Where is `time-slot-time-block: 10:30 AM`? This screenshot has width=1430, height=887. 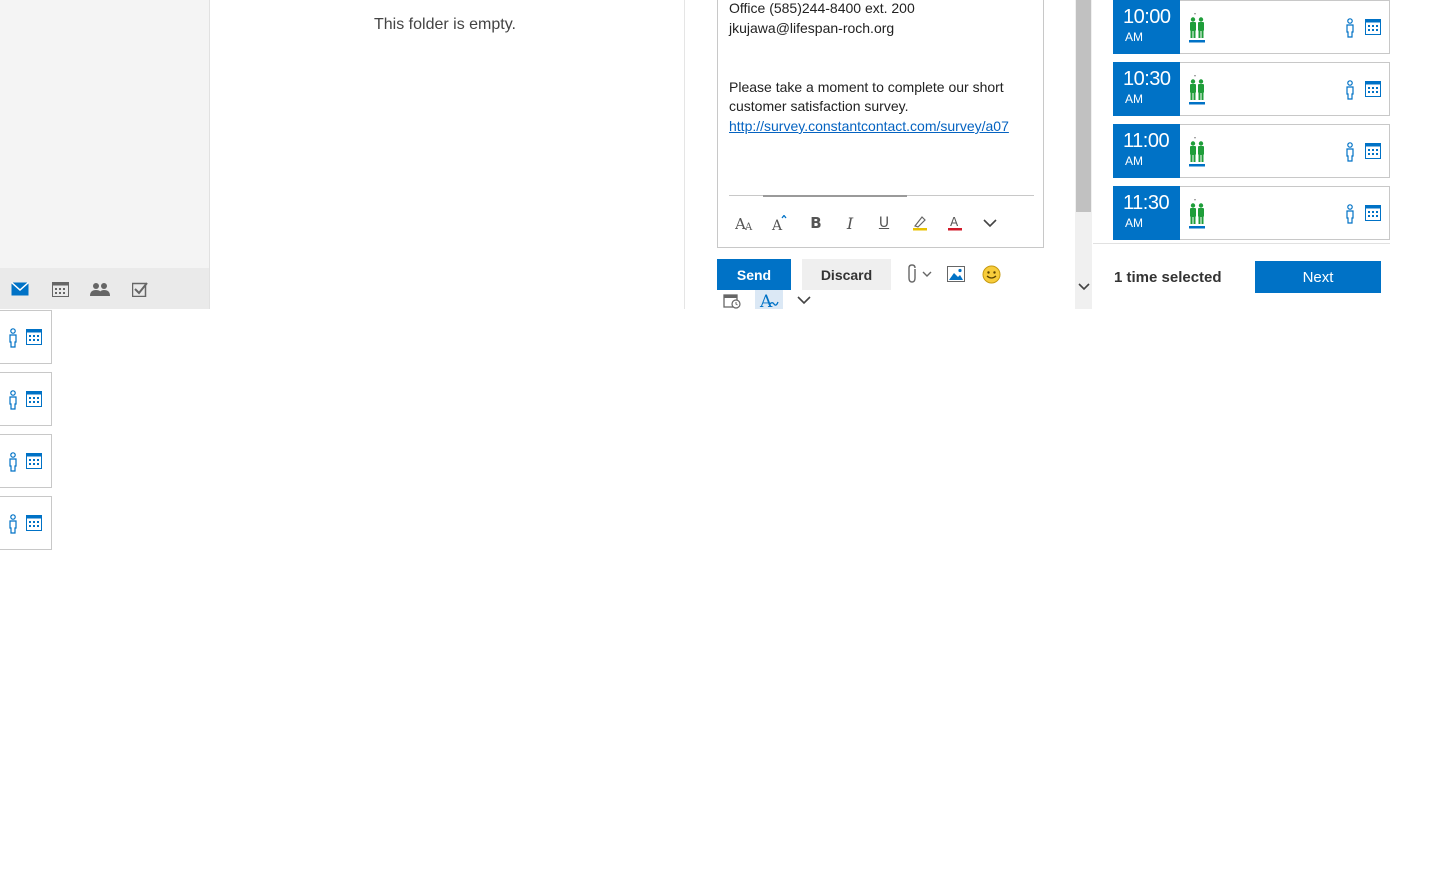
time-slot-time-block: 10:30 AM is located at coordinates (1146, 89).